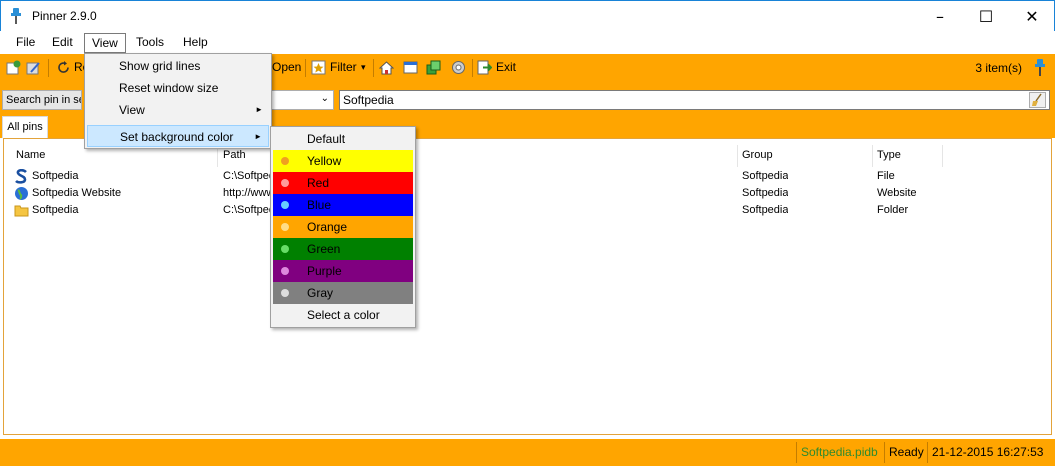 The height and width of the screenshot is (466, 1055). I want to click on menu-item-show-grid-lines: Show grid lines, so click(178, 66).